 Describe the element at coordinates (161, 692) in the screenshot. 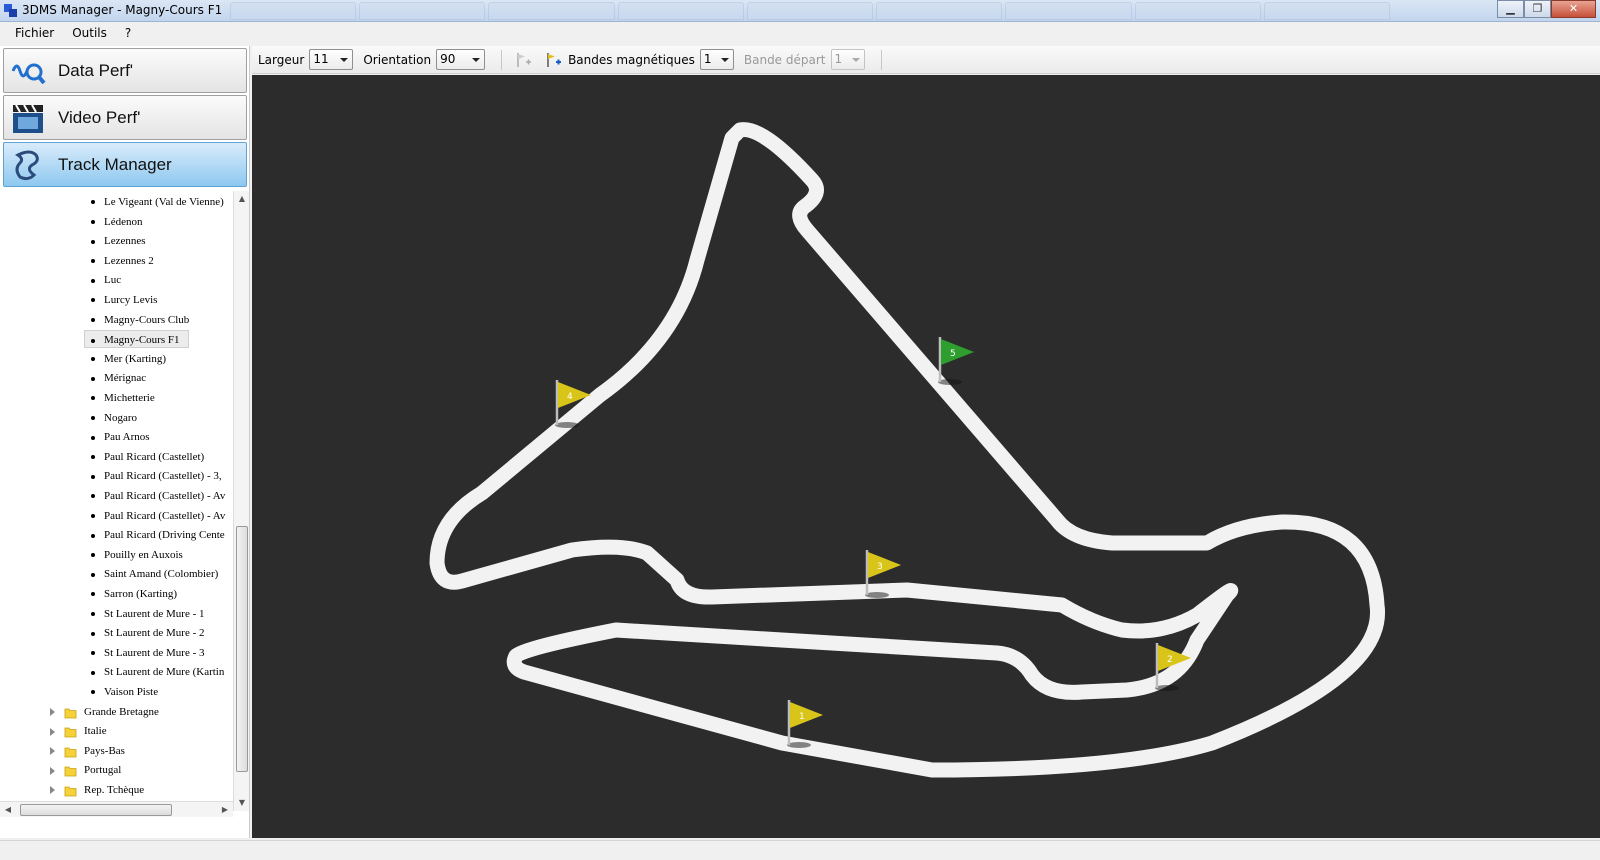

I see `tree-item: Vaison Piste` at that location.